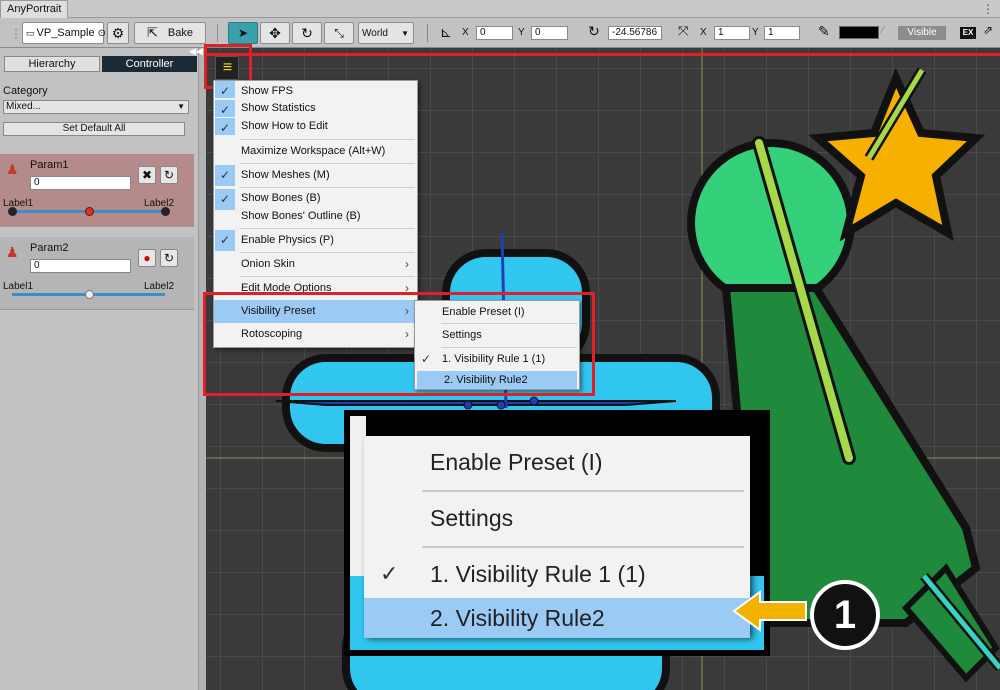 The width and height of the screenshot is (1000, 690). I want to click on dropdown-arrow-icon: ▼, so click(405, 33).